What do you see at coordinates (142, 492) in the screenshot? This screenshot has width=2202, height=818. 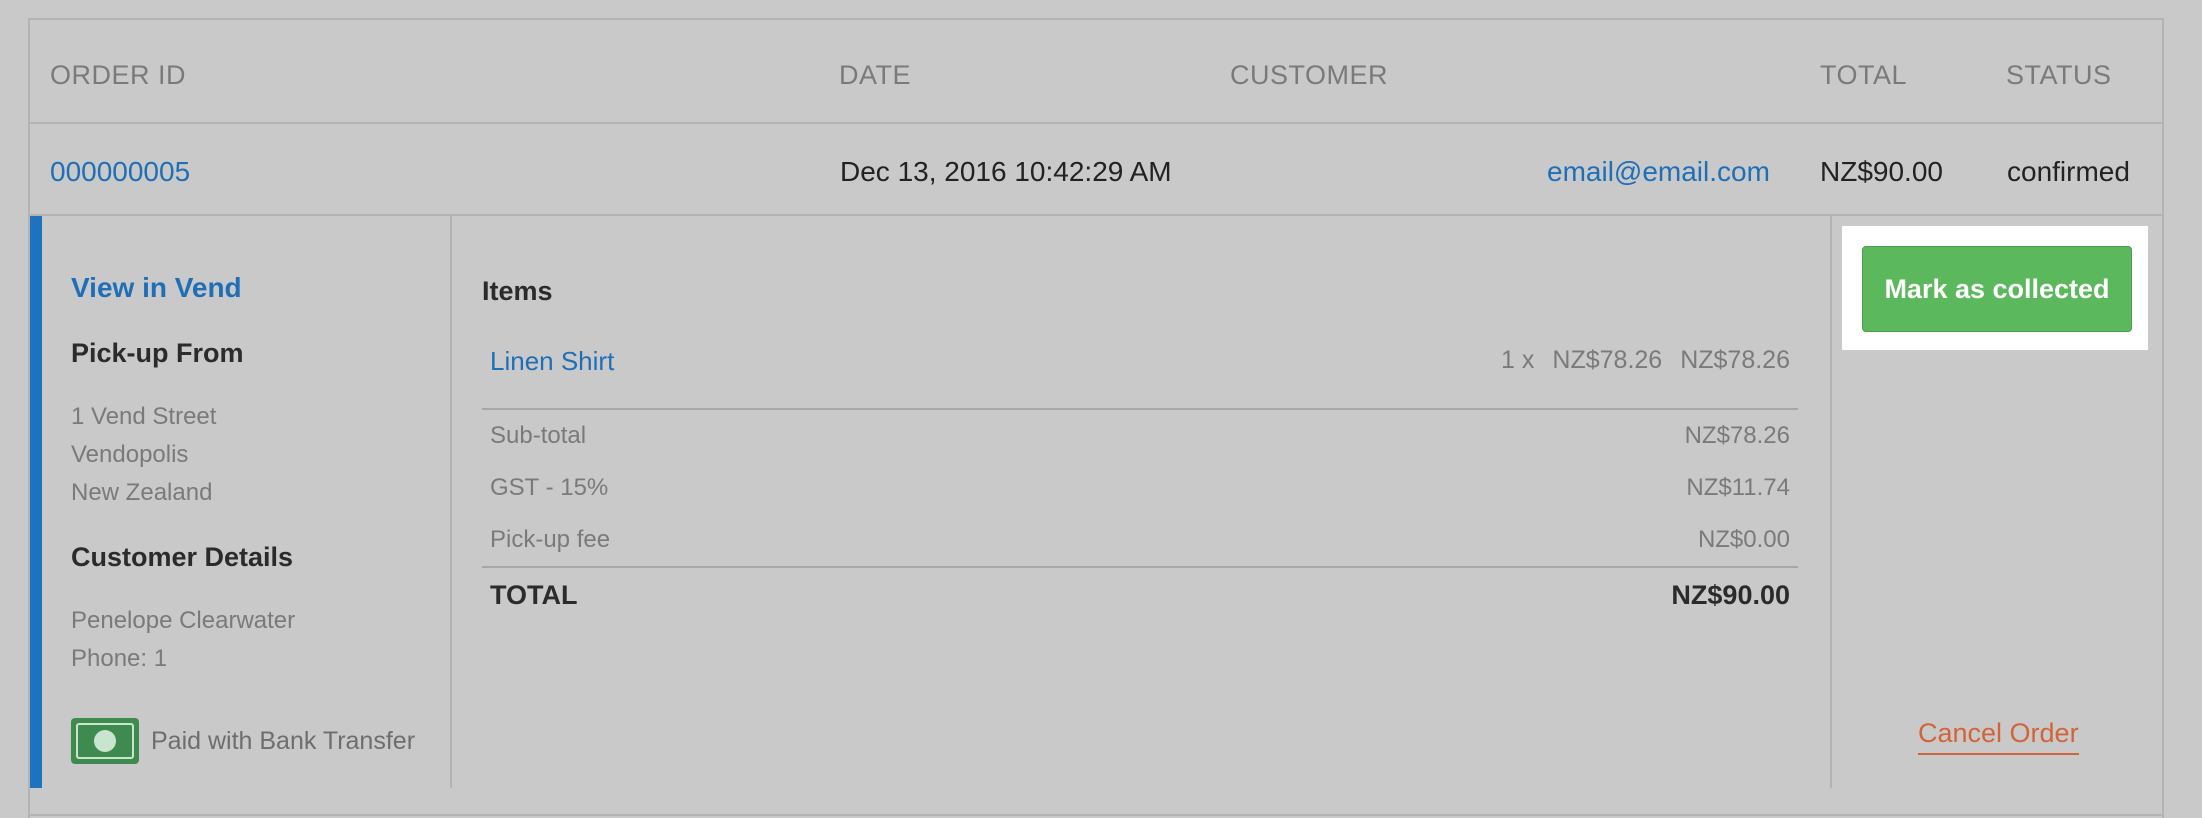 I see `pickup-address-line: New Zealand` at bounding box center [142, 492].